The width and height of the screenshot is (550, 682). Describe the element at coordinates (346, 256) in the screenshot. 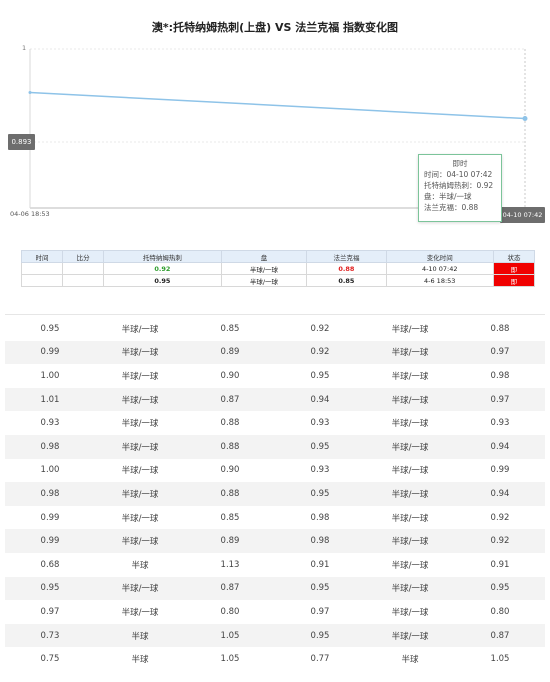

I see `col-away: 法兰克福` at that location.